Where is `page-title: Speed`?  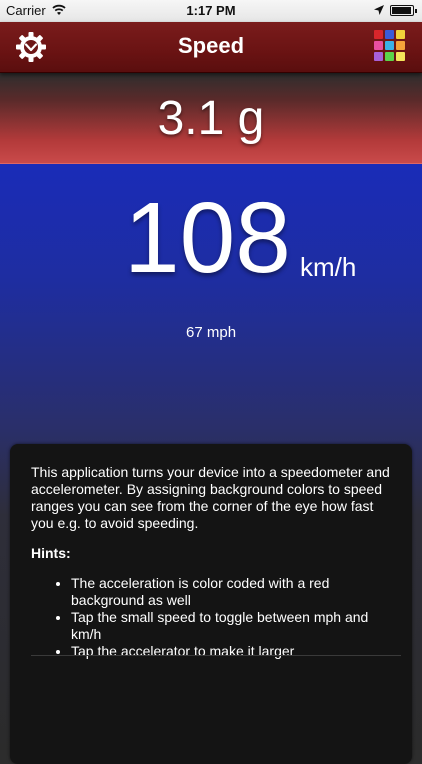
page-title: Speed is located at coordinates (211, 45).